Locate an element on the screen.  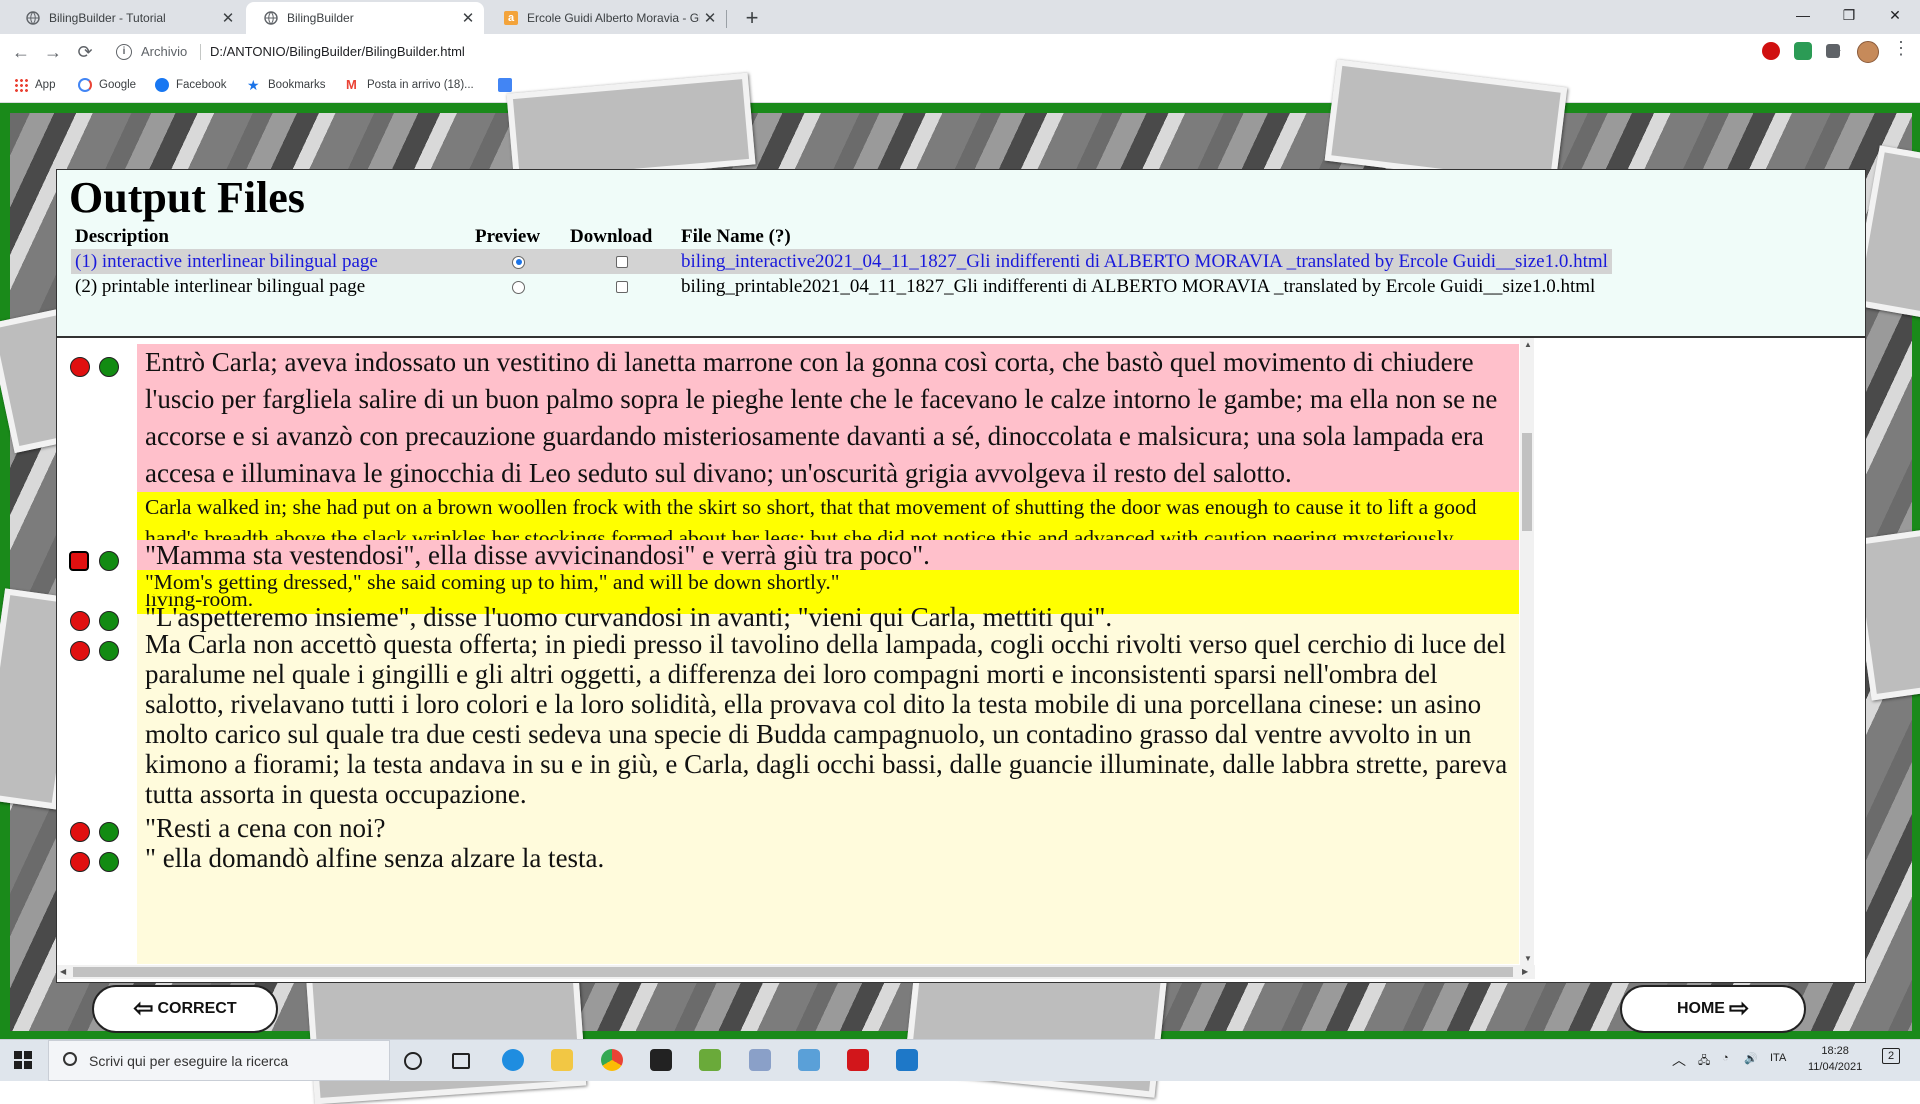
tab-divider is located at coordinates (726, 19).